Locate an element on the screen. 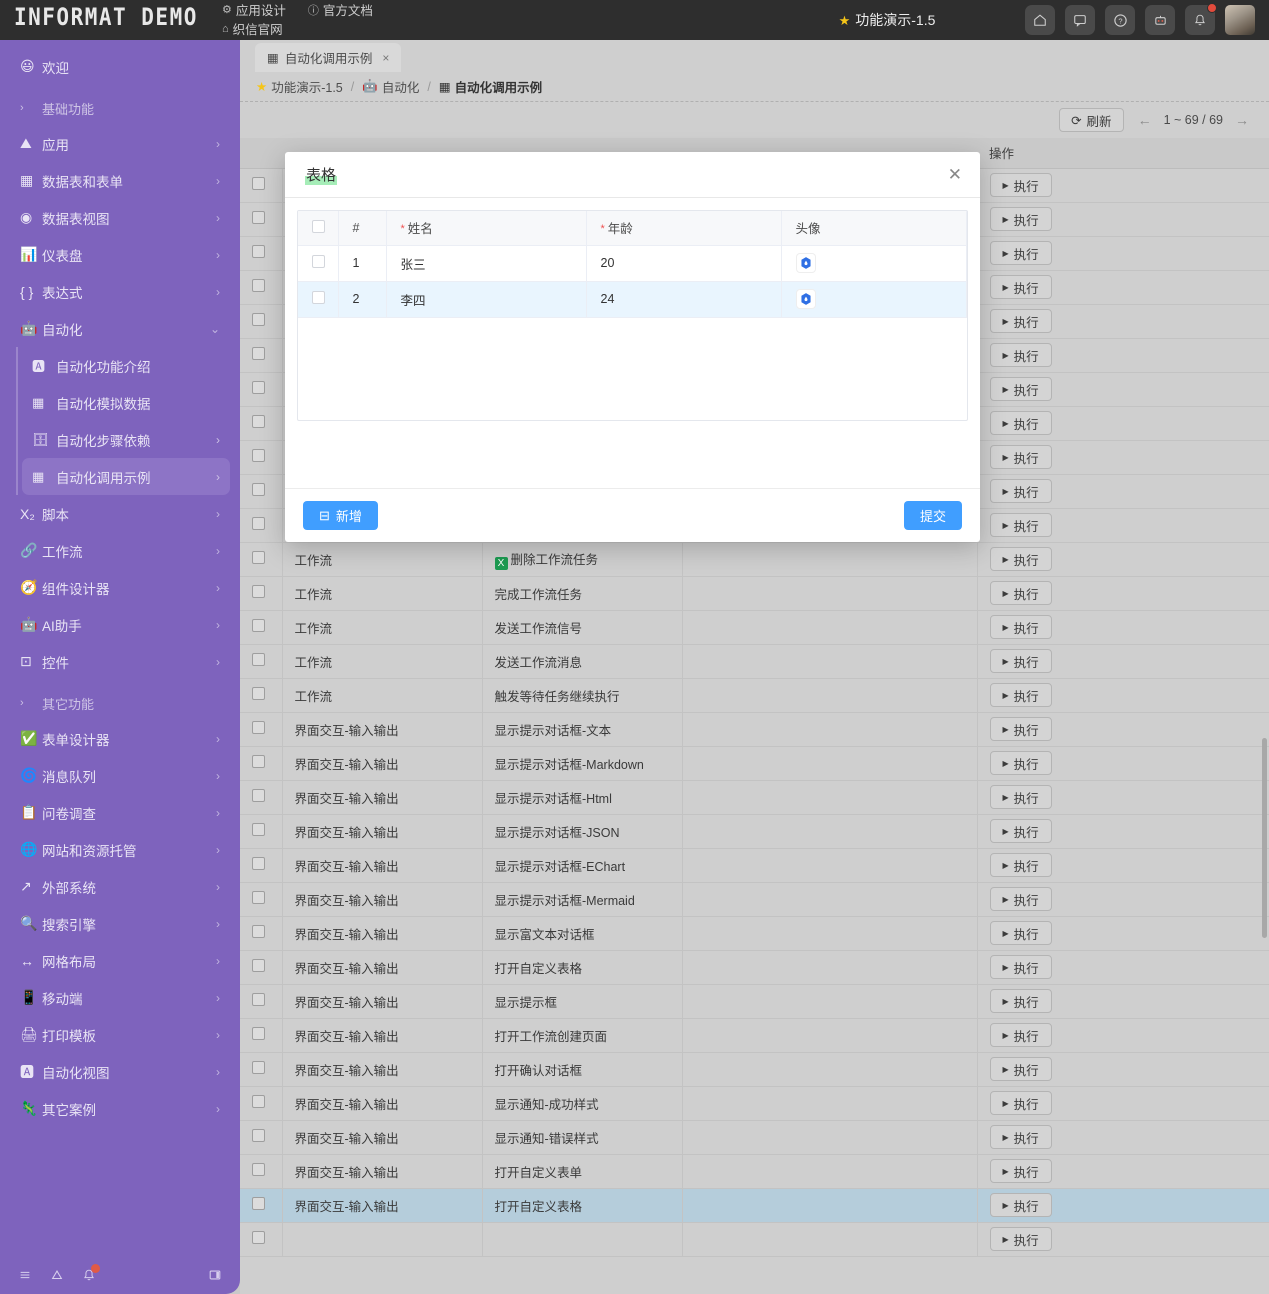  sidebar-item-ai-assistant: 🤖 AI助手 › is located at coordinates (120, 624).